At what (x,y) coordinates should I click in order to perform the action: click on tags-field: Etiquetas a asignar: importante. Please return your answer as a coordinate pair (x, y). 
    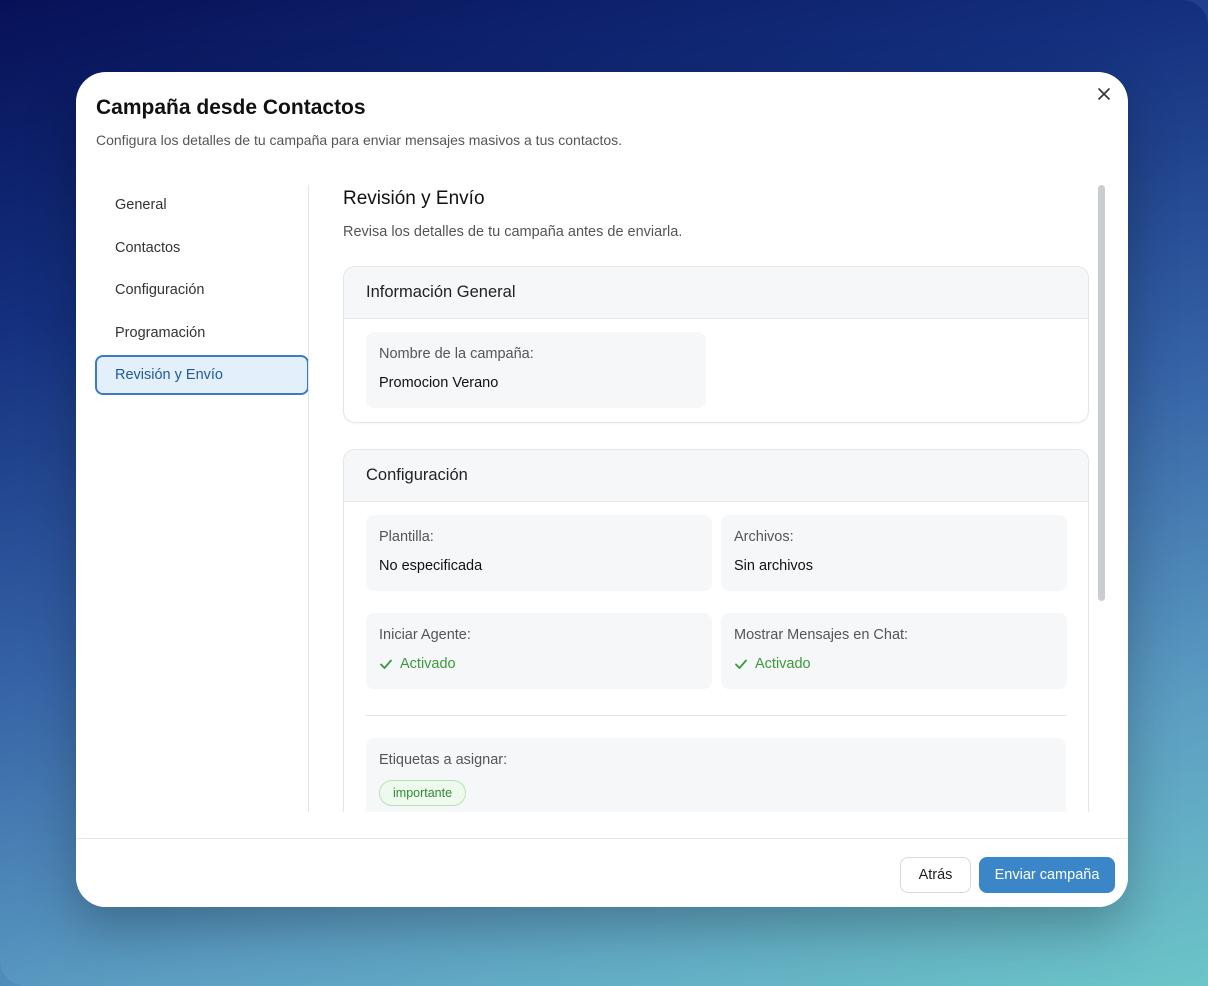
    Looking at the image, I should click on (716, 775).